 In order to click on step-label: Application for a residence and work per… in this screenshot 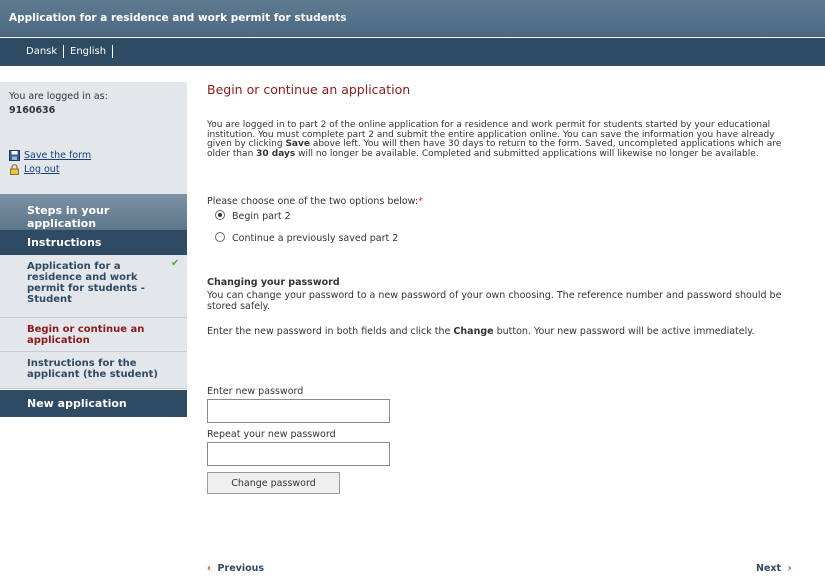, I will do `click(86, 283)`.